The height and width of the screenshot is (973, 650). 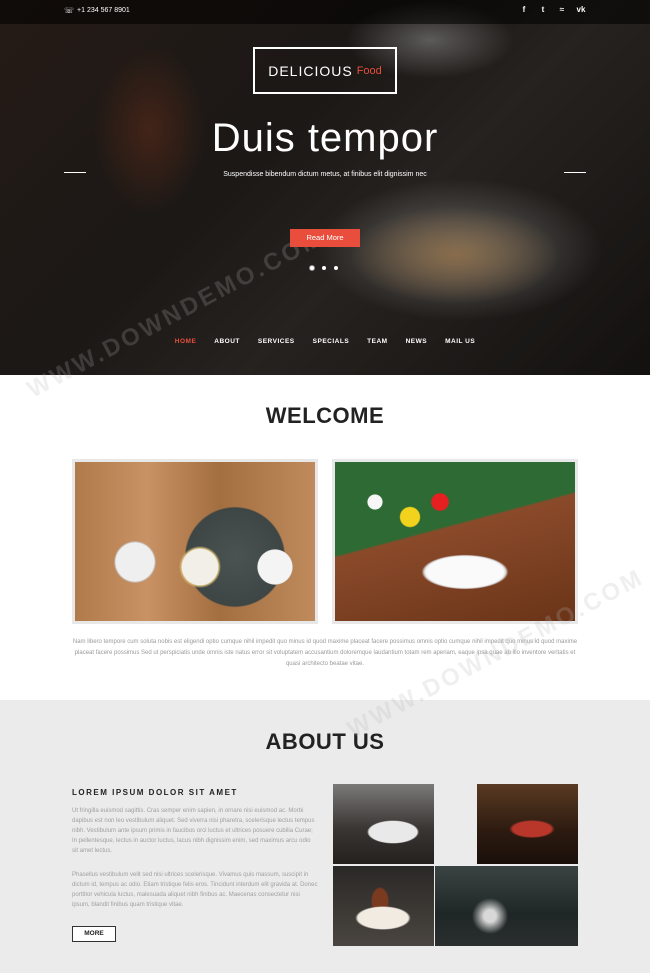 I want to click on logo-main-text: DELICIOUS, so click(x=310, y=70).